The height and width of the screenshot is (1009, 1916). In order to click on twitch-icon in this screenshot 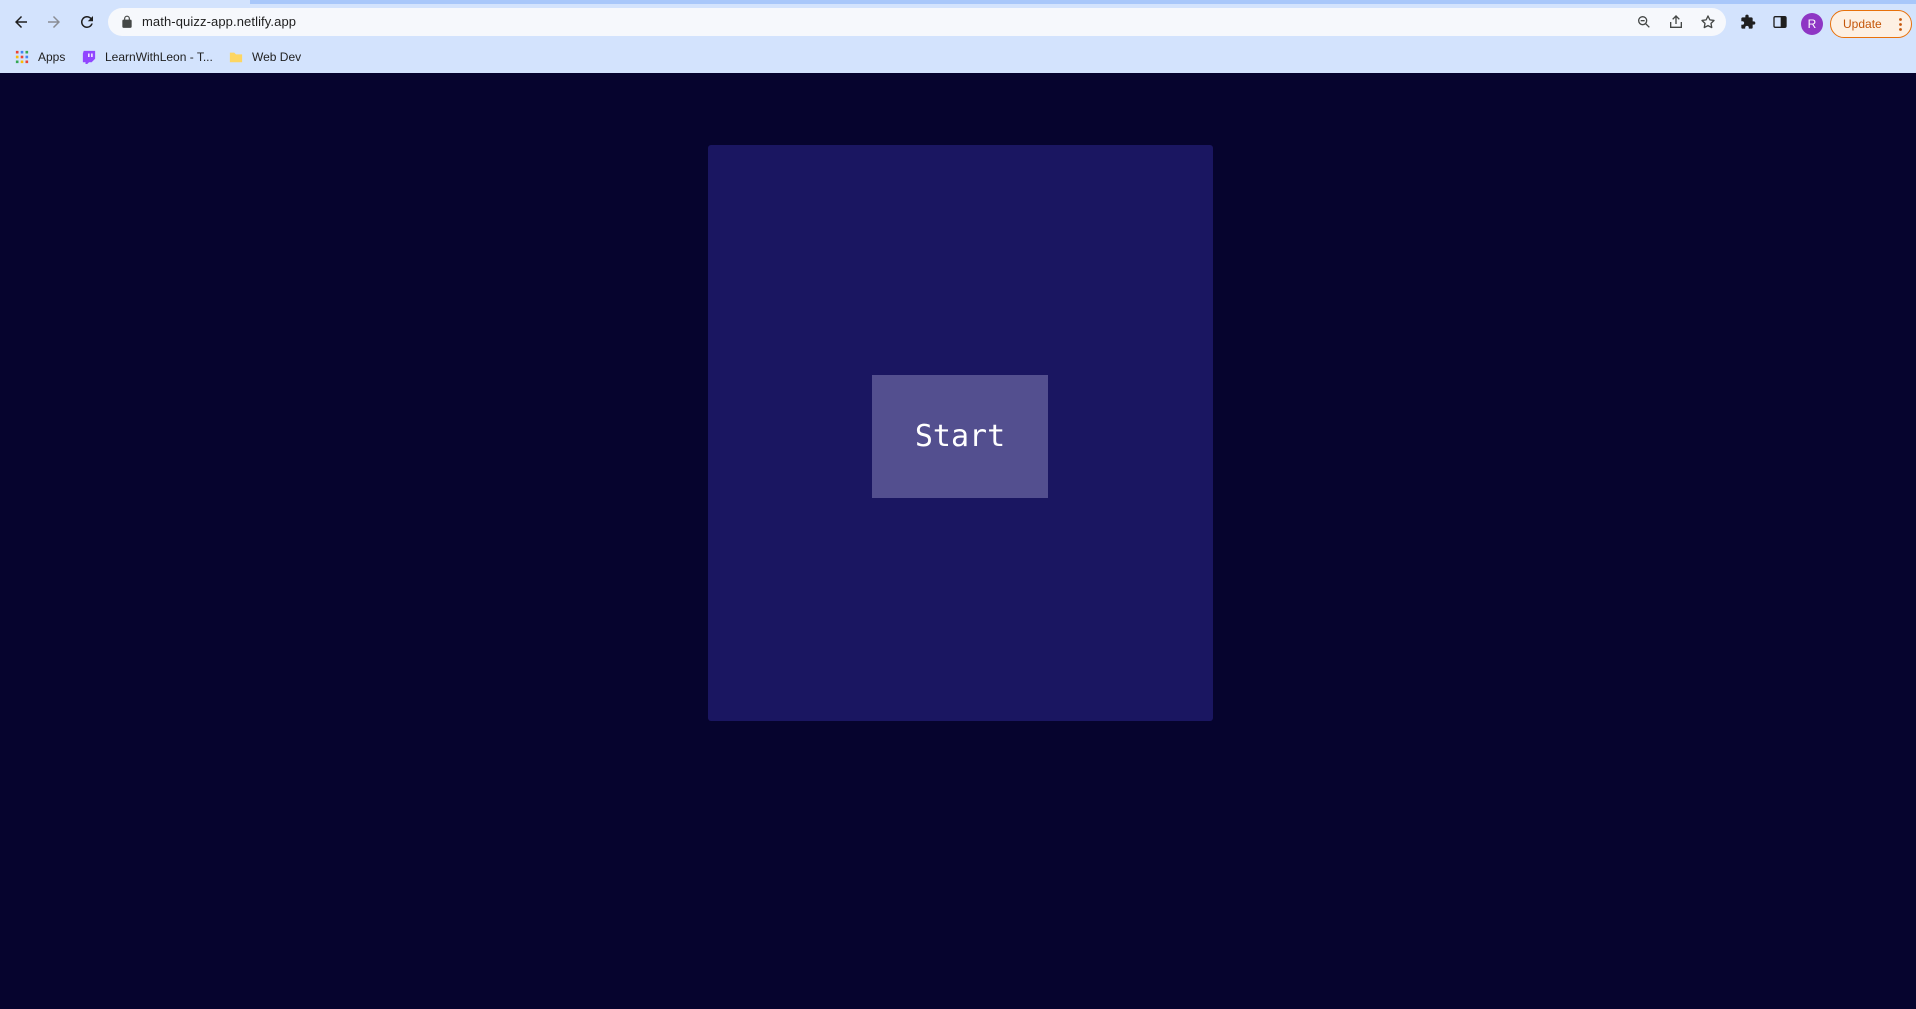, I will do `click(89, 57)`.